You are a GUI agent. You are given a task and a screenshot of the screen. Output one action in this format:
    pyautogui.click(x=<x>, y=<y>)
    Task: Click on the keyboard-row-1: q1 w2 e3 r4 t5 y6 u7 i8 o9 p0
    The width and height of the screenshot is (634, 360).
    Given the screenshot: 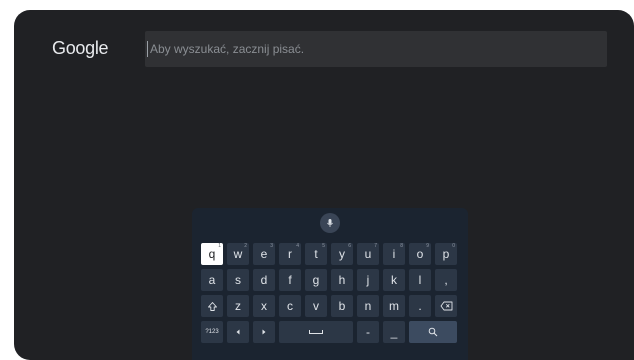 What is the action you would take?
    pyautogui.click(x=329, y=254)
    